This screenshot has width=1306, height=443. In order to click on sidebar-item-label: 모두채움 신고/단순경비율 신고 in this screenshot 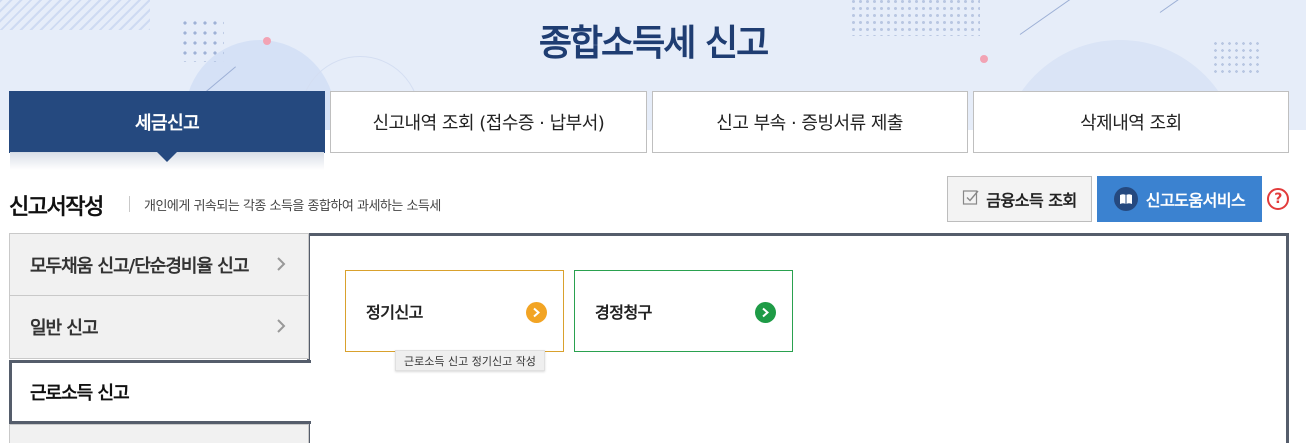, I will do `click(139, 266)`.